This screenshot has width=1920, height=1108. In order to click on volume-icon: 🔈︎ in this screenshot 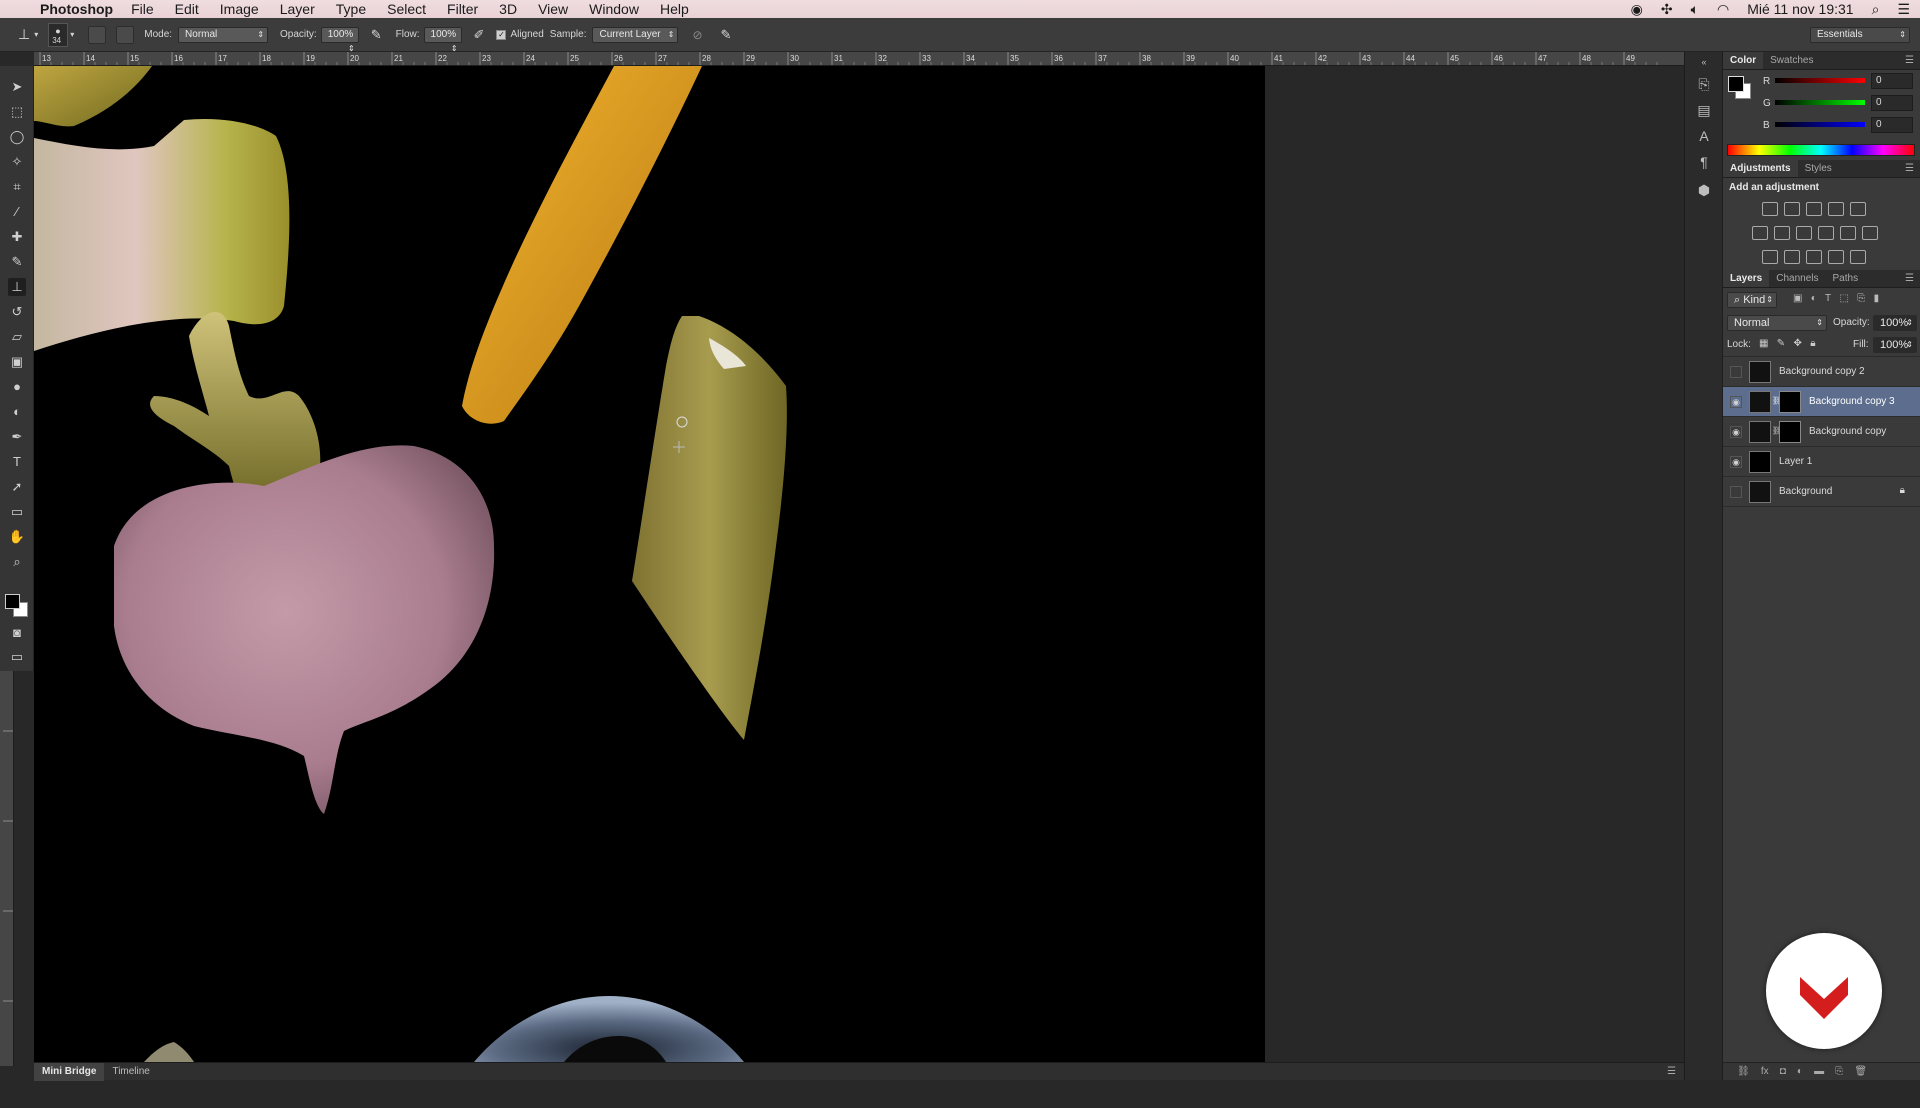, I will do `click(1695, 9)`.